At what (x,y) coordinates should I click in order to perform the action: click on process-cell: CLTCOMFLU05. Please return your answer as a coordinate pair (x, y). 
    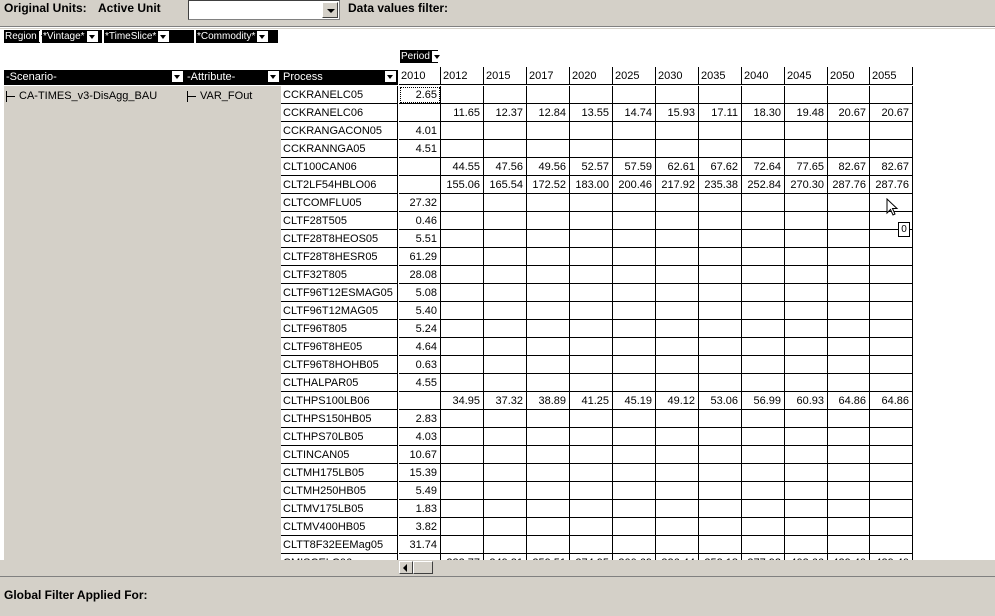
    Looking at the image, I should click on (339, 203).